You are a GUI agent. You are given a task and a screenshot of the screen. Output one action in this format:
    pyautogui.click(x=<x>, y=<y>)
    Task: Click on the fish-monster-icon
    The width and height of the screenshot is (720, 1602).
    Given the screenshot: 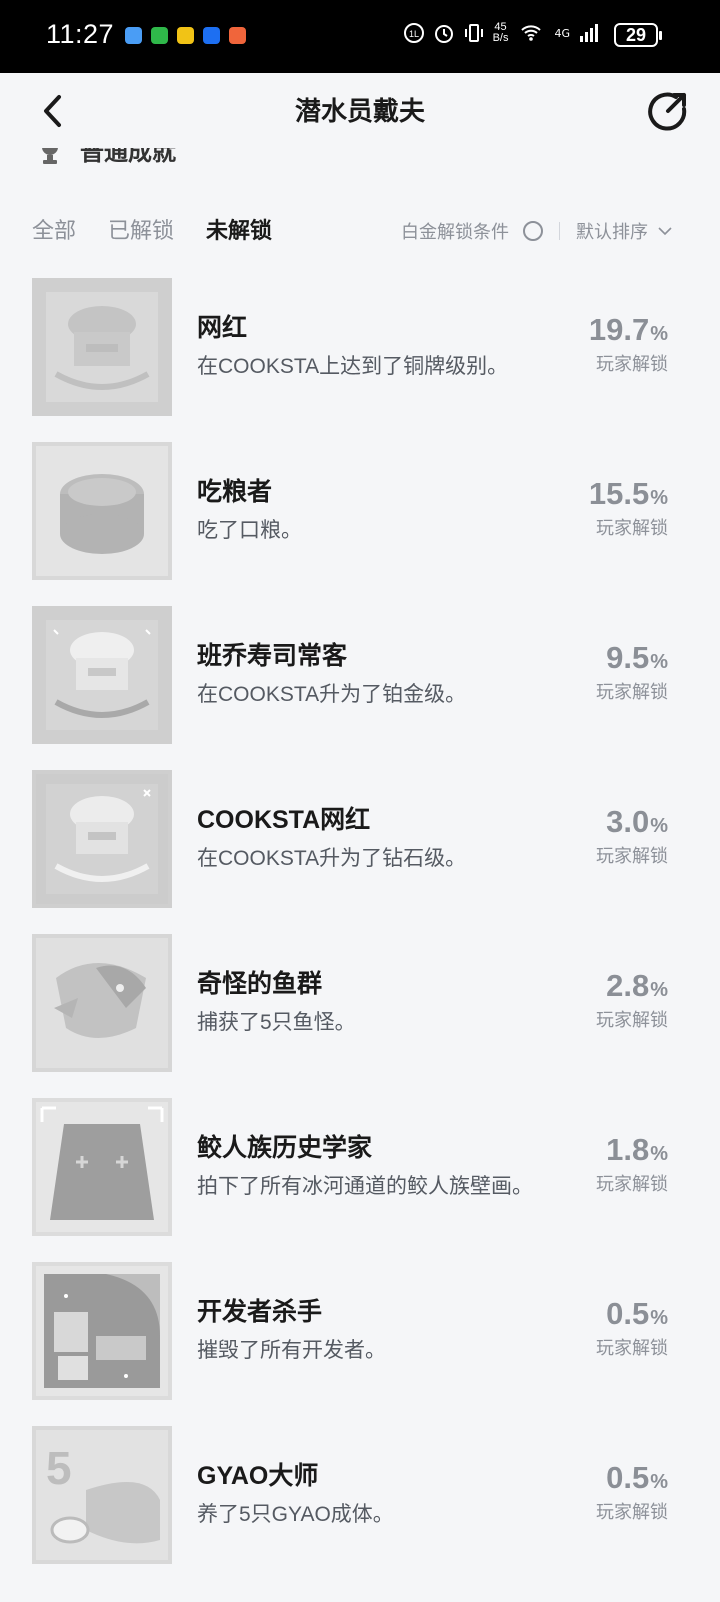 What is the action you would take?
    pyautogui.click(x=102, y=1003)
    